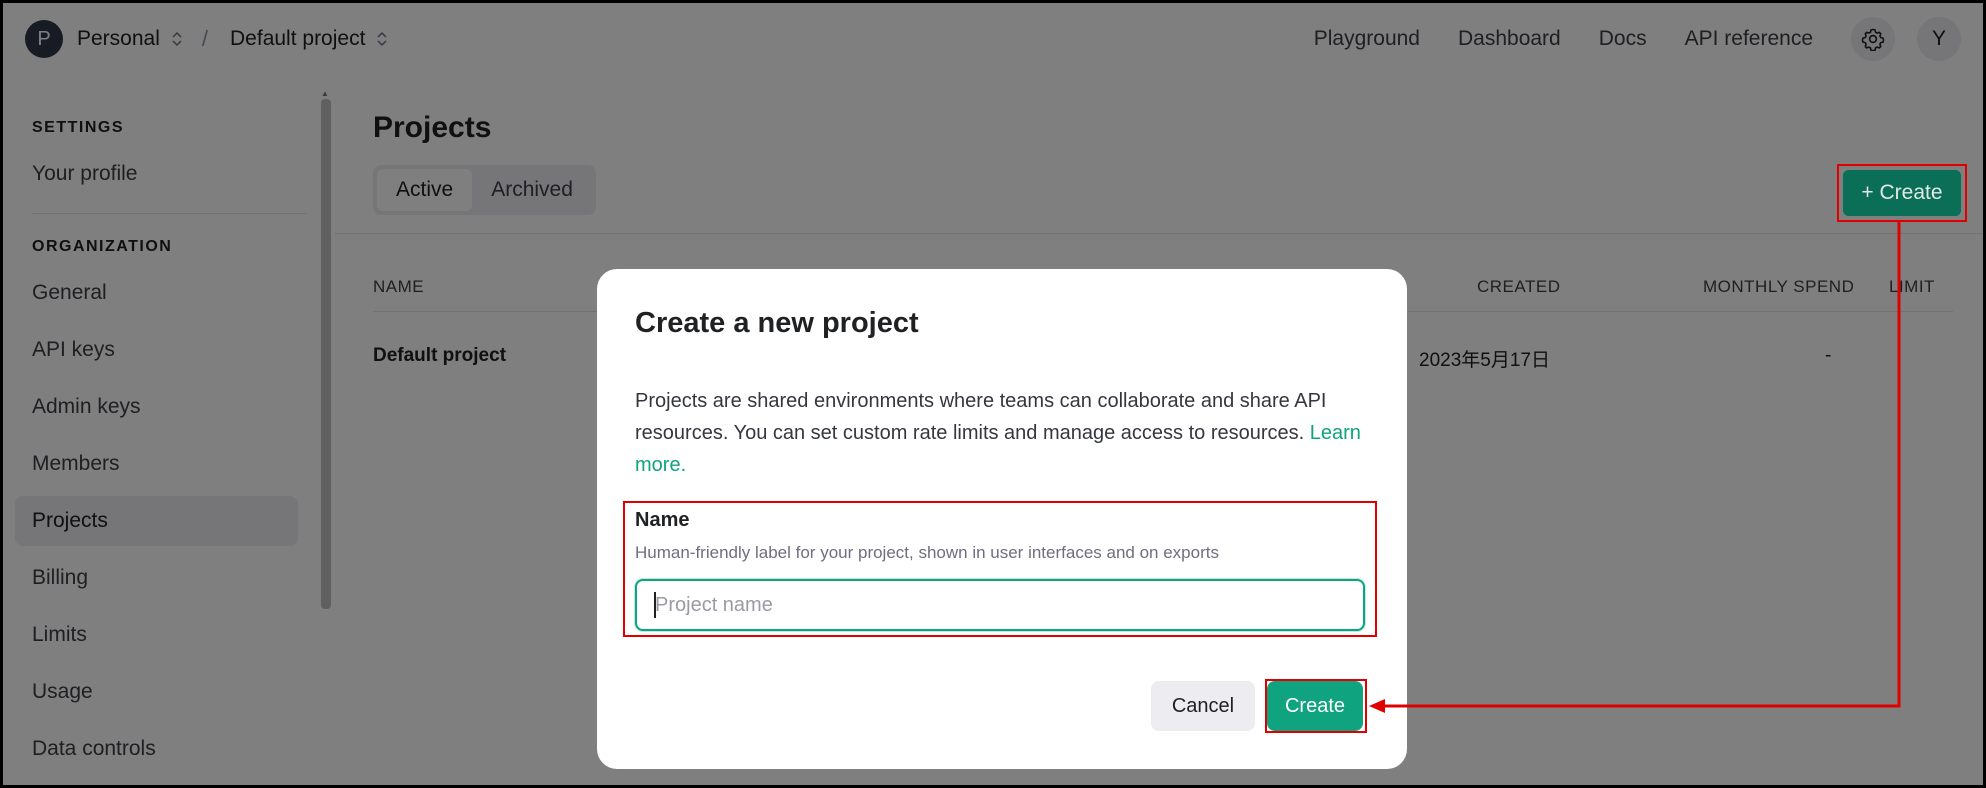  I want to click on cancel-button: Cancel, so click(1203, 706).